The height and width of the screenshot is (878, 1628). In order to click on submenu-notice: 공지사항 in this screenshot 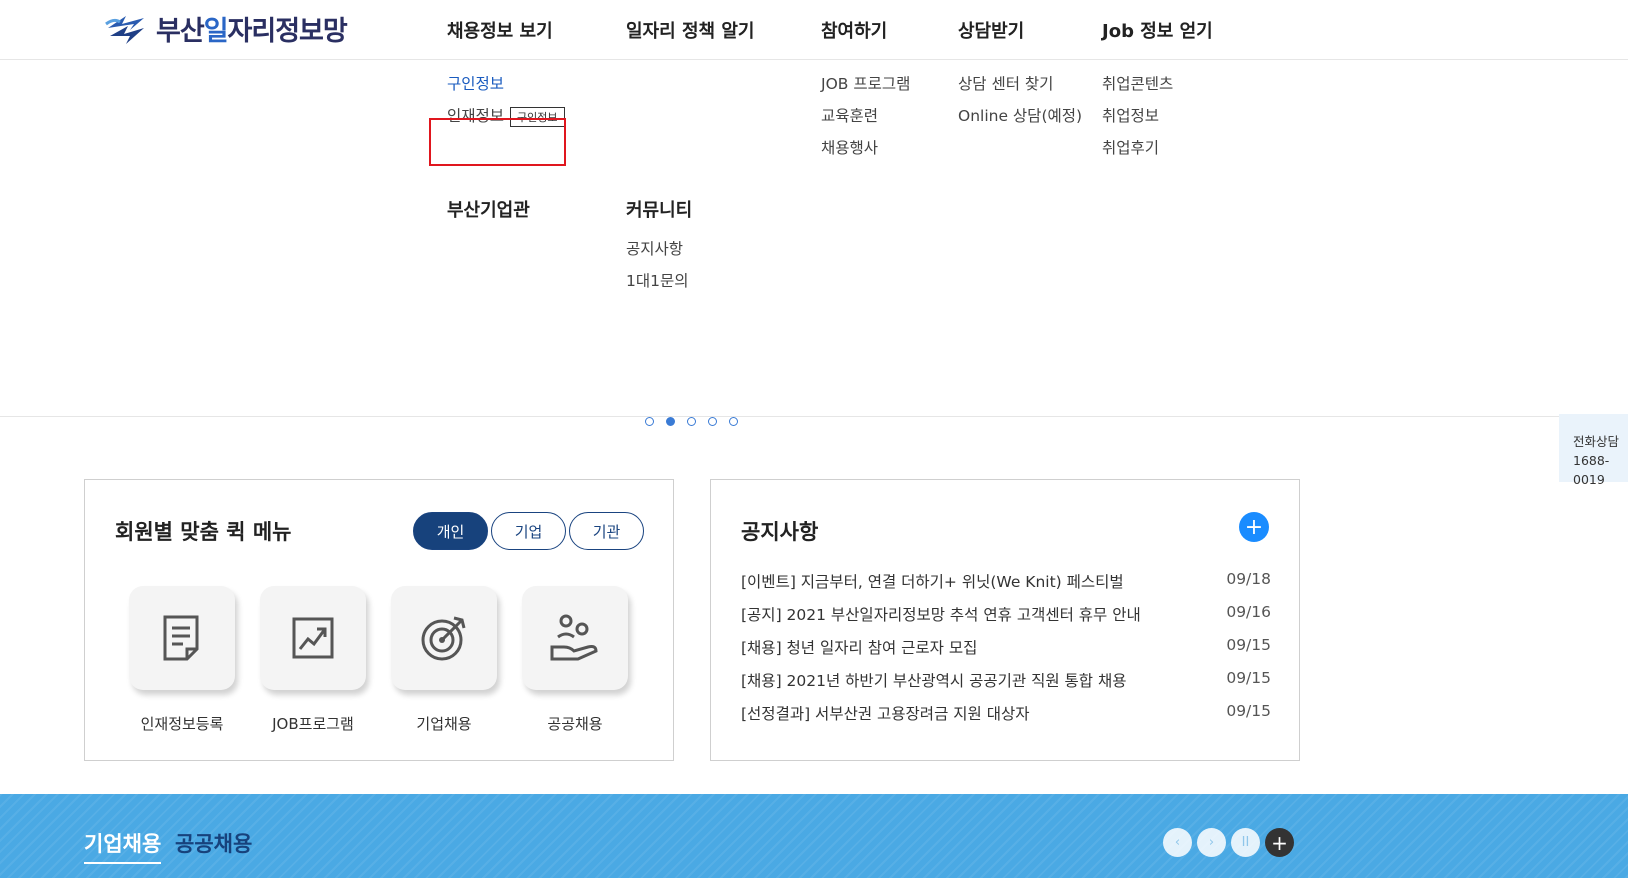, I will do `click(654, 248)`.